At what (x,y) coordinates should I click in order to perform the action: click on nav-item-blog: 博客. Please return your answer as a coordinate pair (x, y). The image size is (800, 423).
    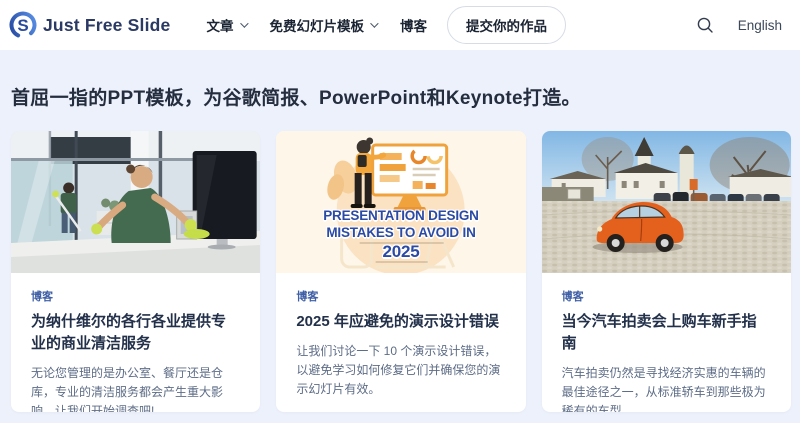
    Looking at the image, I should click on (413, 25).